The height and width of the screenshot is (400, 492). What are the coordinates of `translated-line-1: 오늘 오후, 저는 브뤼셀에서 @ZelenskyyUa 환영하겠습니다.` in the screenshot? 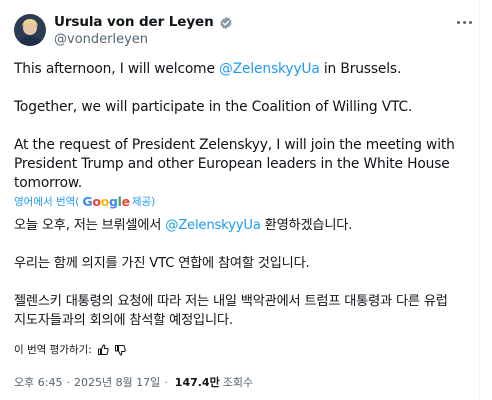 It's located at (183, 225).